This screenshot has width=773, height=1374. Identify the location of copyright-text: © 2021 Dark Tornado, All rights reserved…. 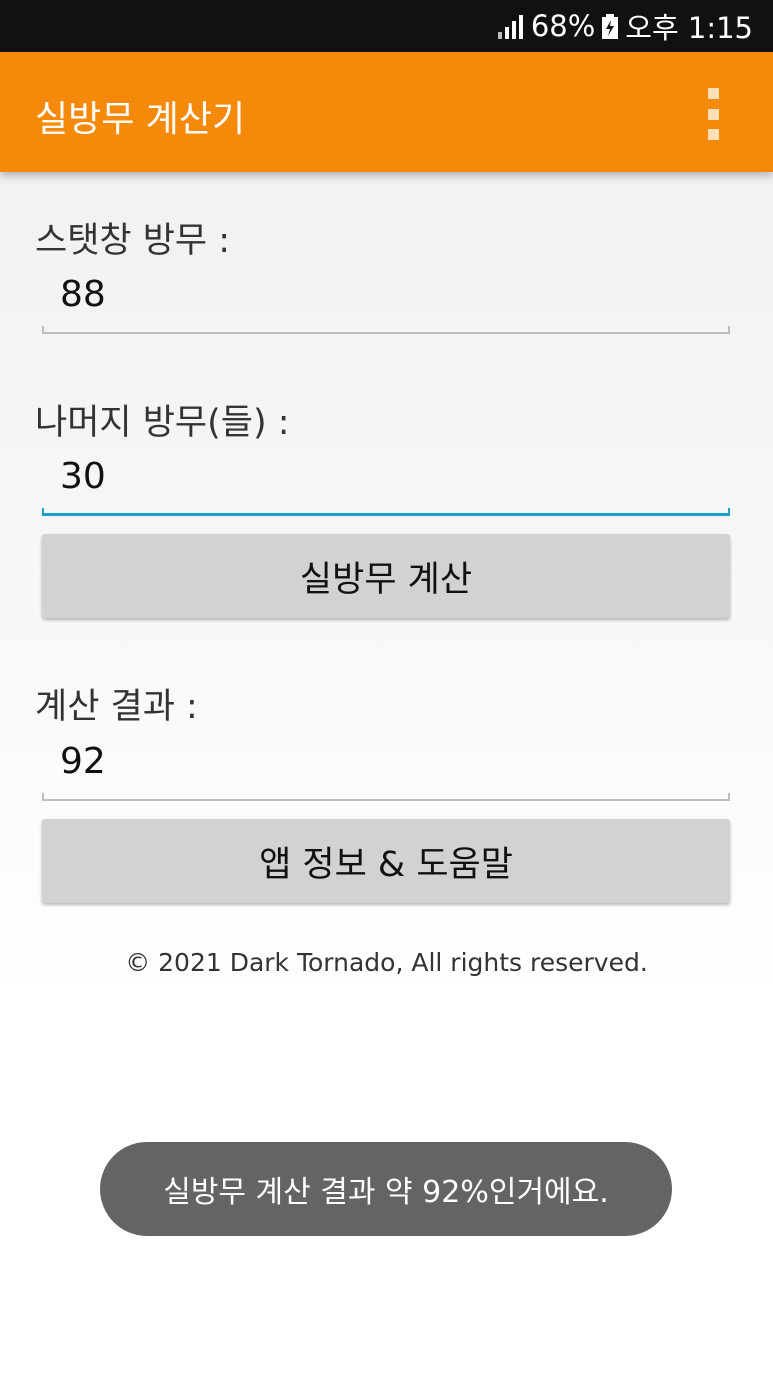
(386, 962).